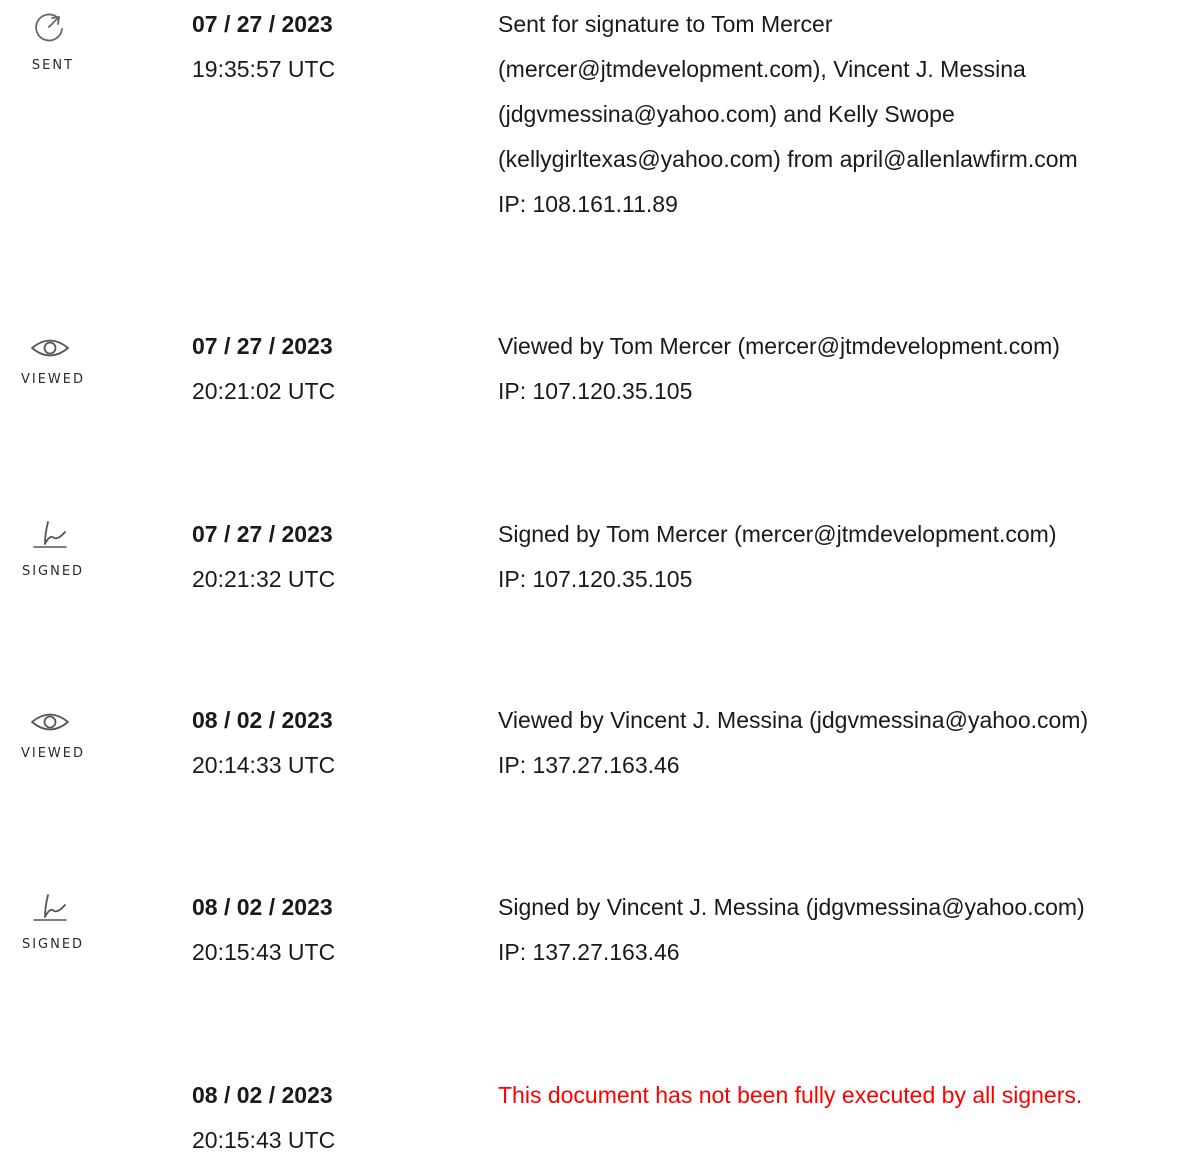 This screenshot has width=1191, height=1163. What do you see at coordinates (322, 557) in the screenshot?
I see `event-datetime: 07 / 27 / 2023 20:21:32 UTC` at bounding box center [322, 557].